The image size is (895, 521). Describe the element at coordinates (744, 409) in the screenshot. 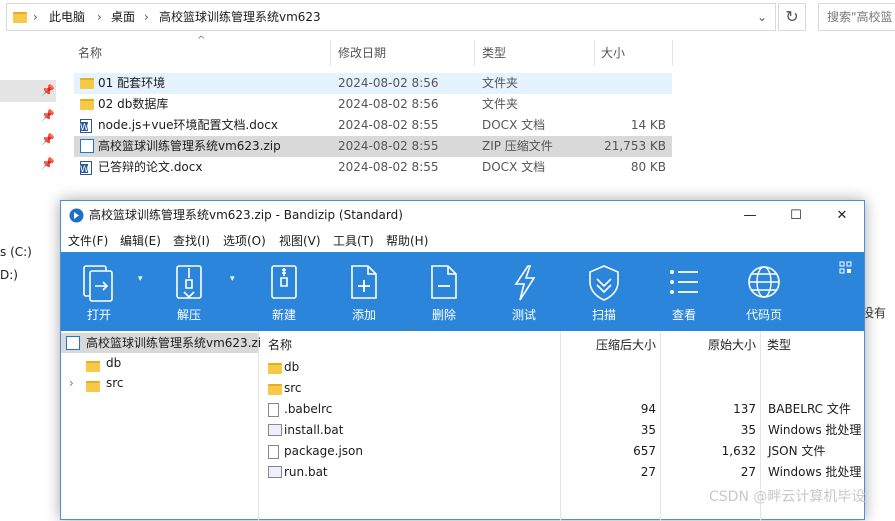

I see `item-original-size: 137` at that location.